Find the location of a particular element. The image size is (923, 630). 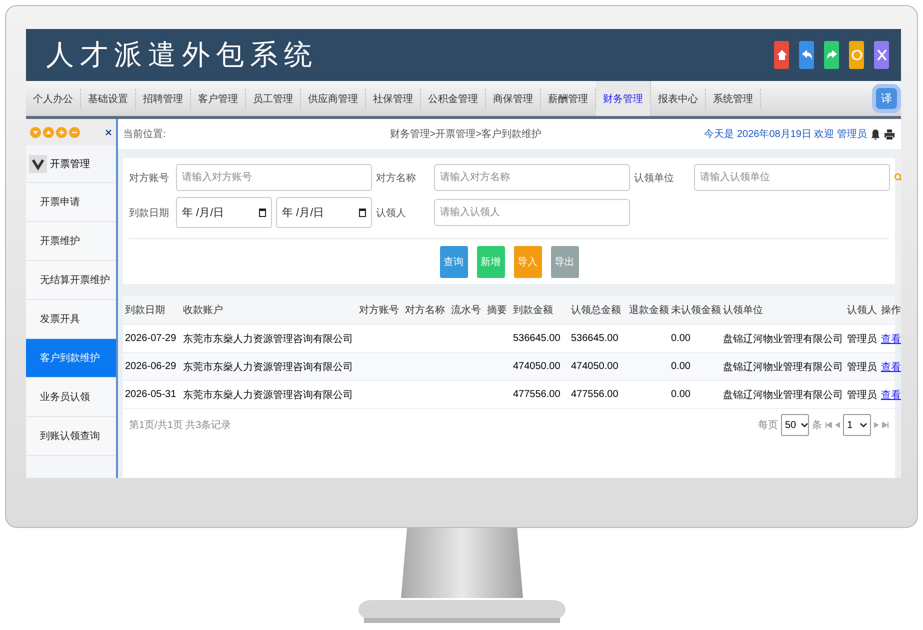

table-cell-text: 2026-07-29 is located at coordinates (151, 338).